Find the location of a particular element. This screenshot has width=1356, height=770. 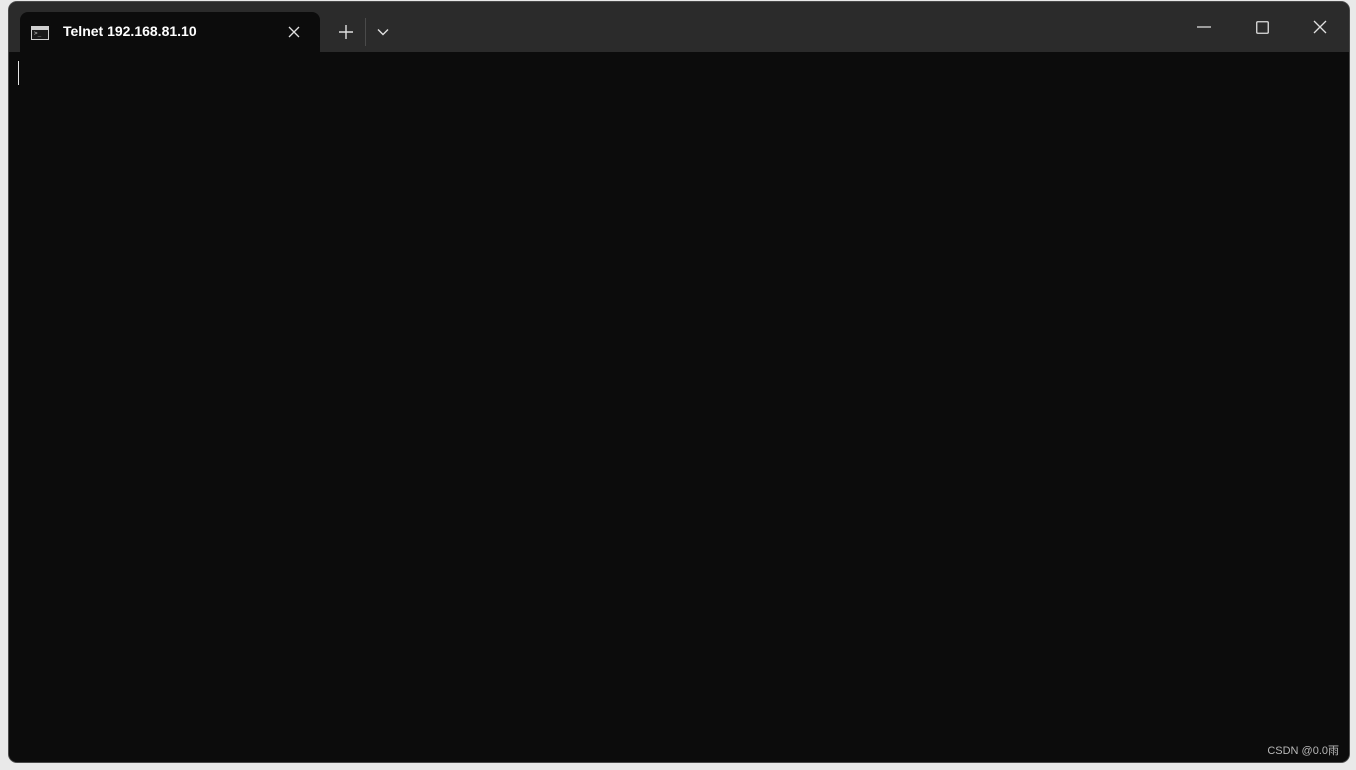

tab-dropdown-button is located at coordinates (383, 32).